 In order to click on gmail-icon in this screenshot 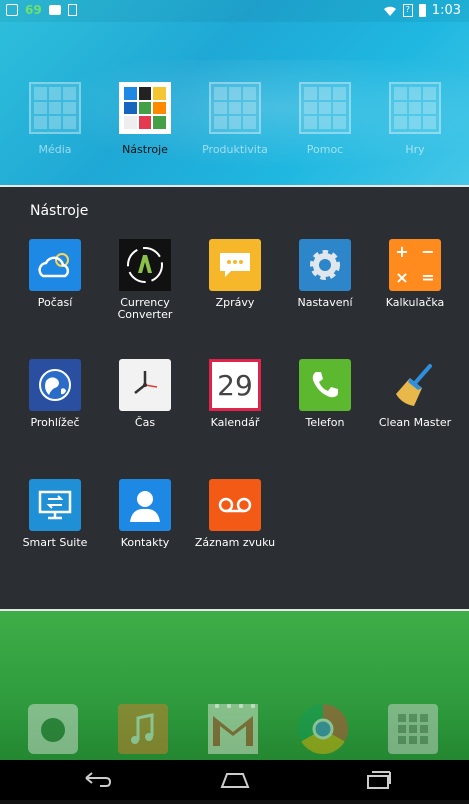, I will do `click(233, 729)`.